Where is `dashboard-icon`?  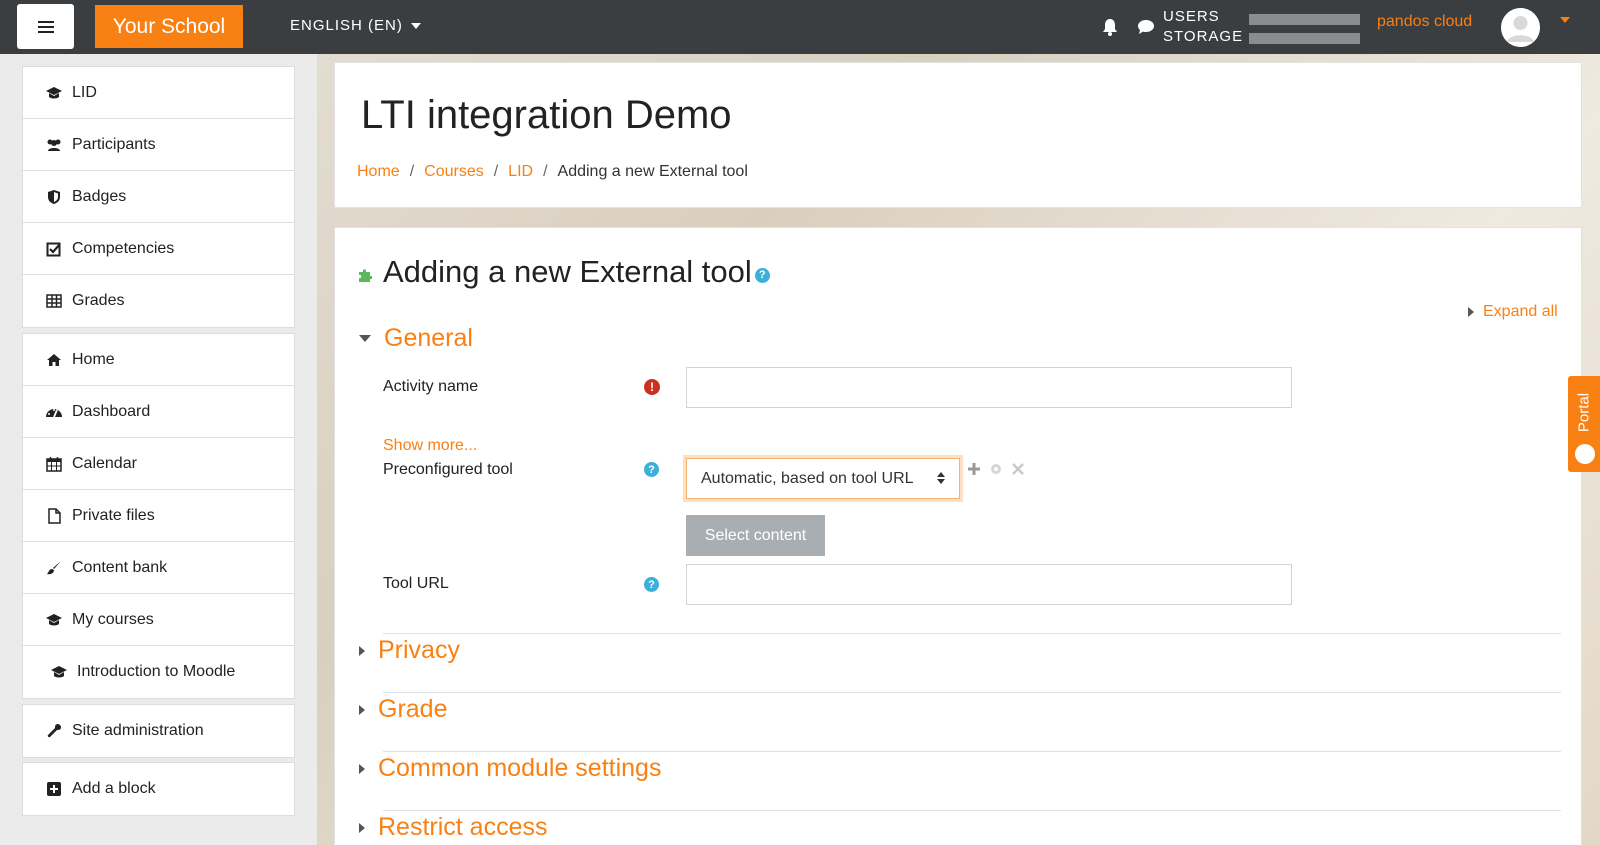 dashboard-icon is located at coordinates (54, 412).